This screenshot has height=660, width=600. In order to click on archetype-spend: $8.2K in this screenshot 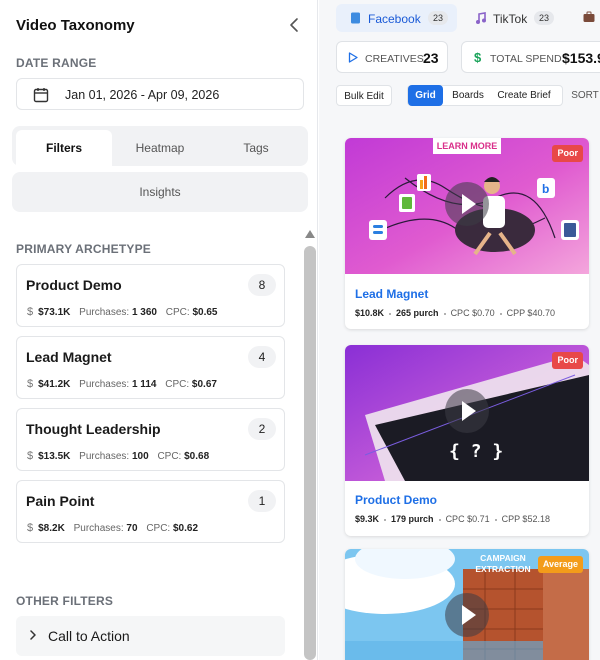, I will do `click(51, 528)`.